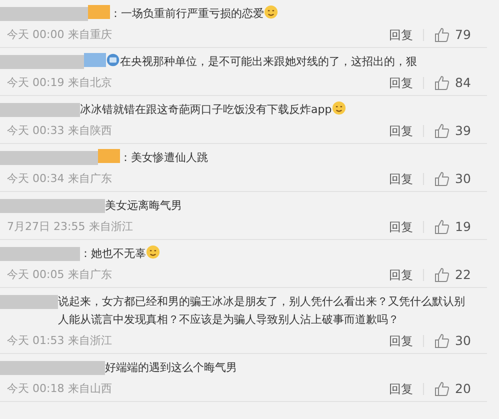 The image size is (499, 419). What do you see at coordinates (35, 389) in the screenshot?
I see `comment-time: 今天 00:18` at bounding box center [35, 389].